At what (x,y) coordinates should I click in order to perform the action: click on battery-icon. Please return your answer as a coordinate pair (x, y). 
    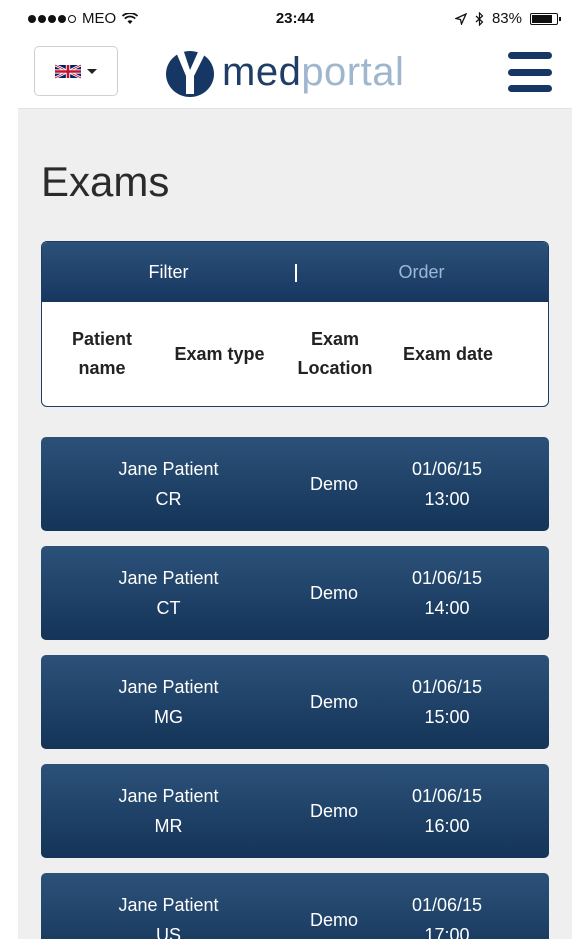
    Looking at the image, I should click on (545, 18).